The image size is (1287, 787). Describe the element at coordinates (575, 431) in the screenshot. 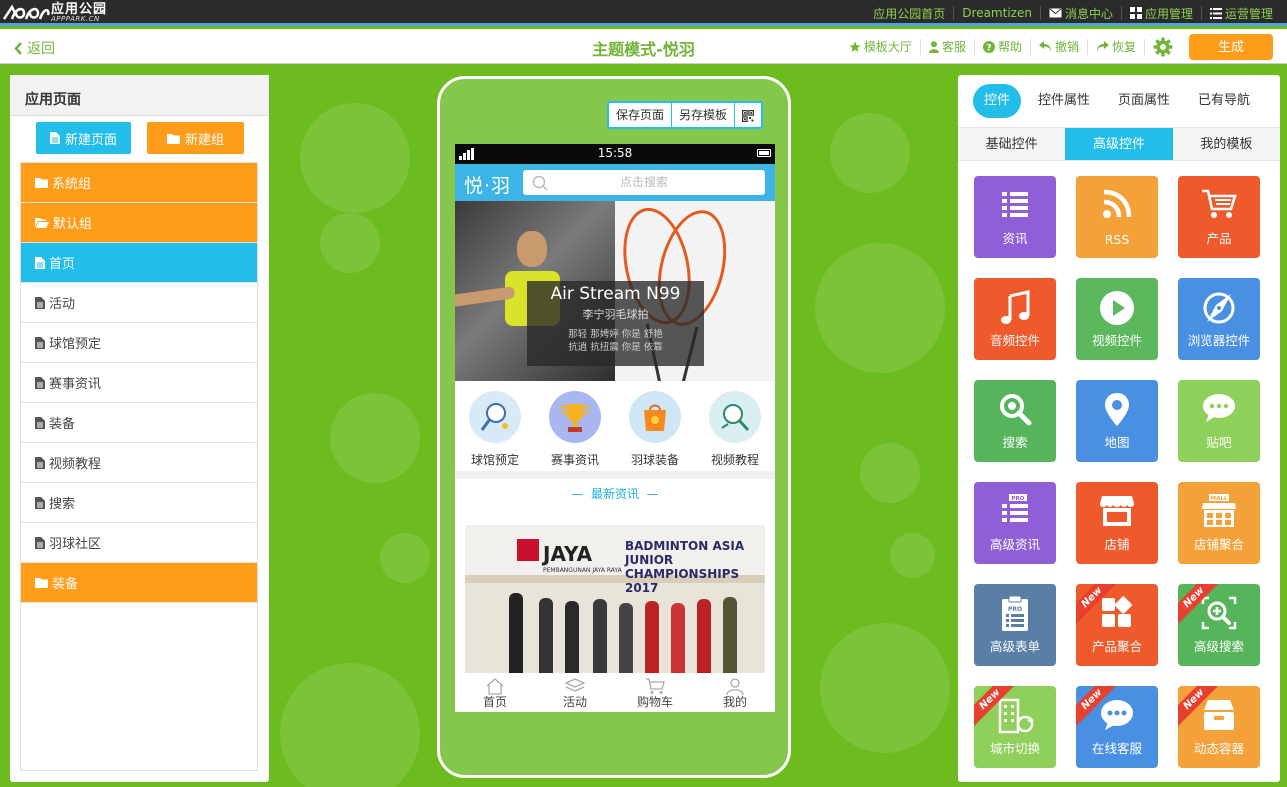

I see `shortcut-match-news: 赛事资讯` at that location.